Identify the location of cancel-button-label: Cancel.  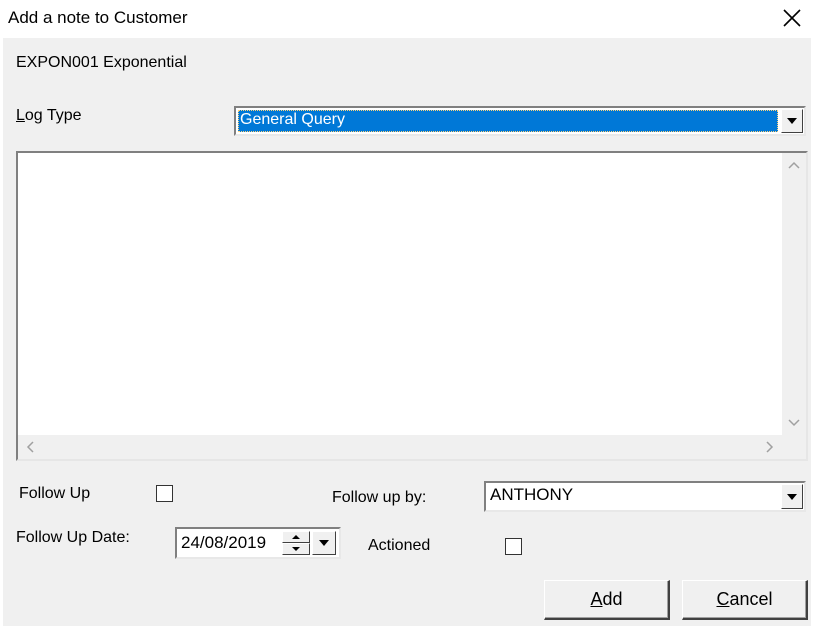
(744, 599).